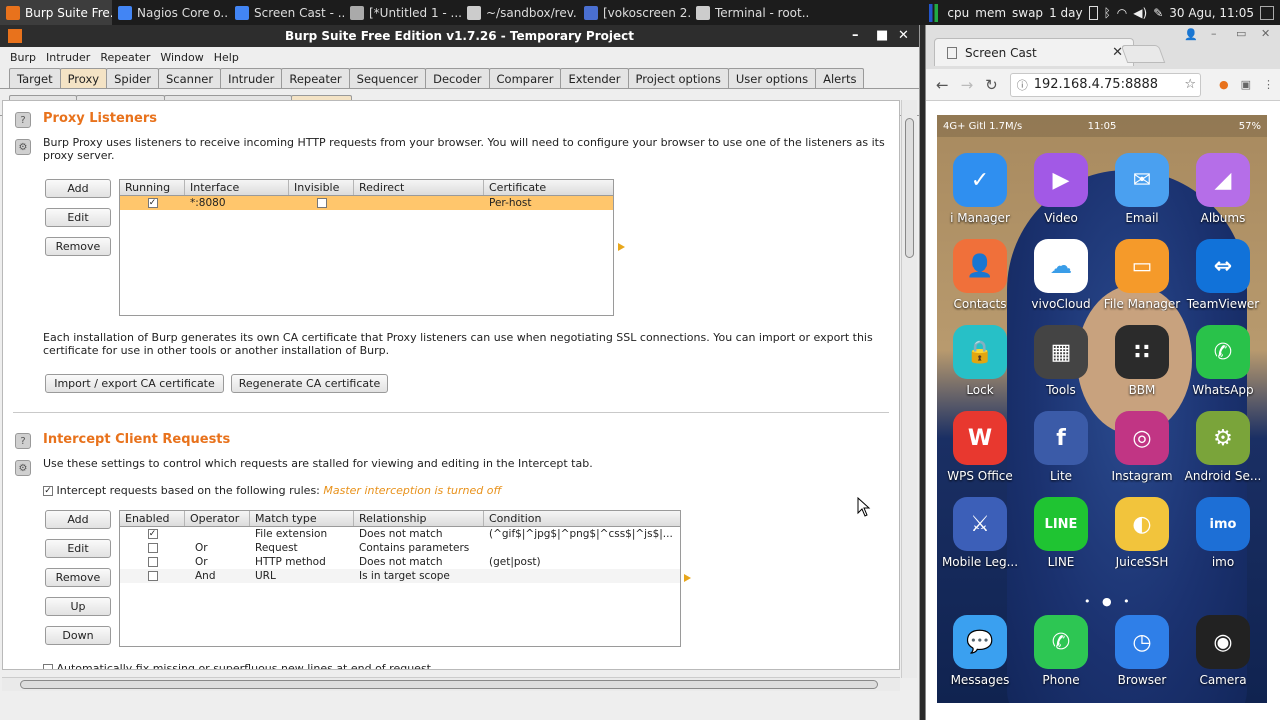 This screenshot has height=720, width=1280. I want to click on app-albums: ◢ Albums, so click(1223, 189).